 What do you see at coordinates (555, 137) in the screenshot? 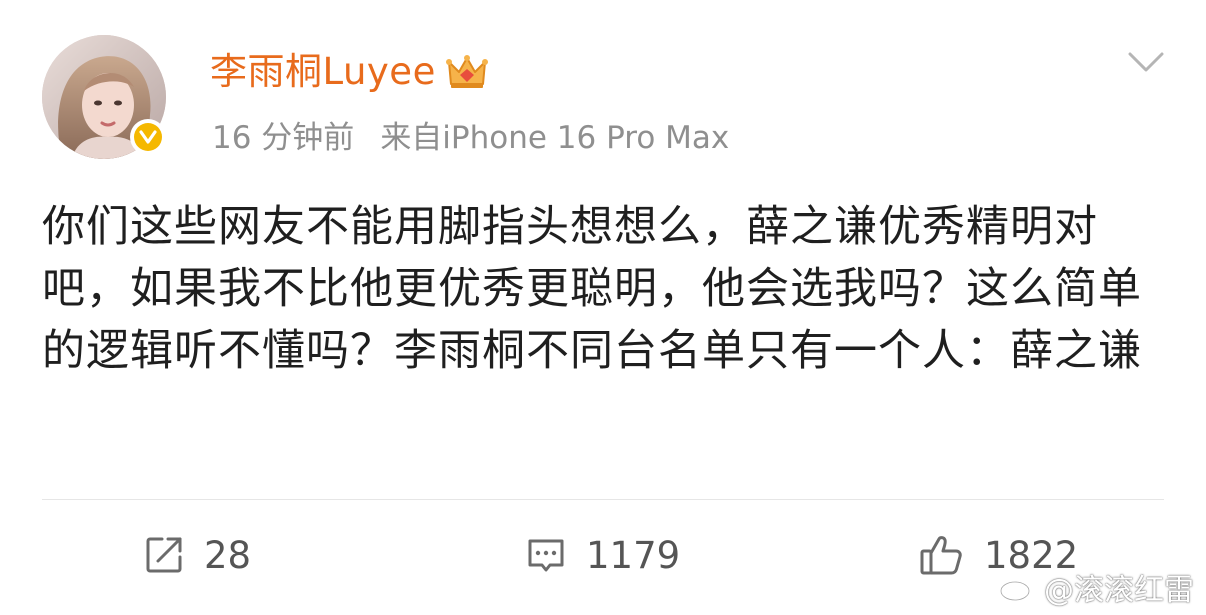
I see `post-source: 来自iPhone 16 Pro Max` at bounding box center [555, 137].